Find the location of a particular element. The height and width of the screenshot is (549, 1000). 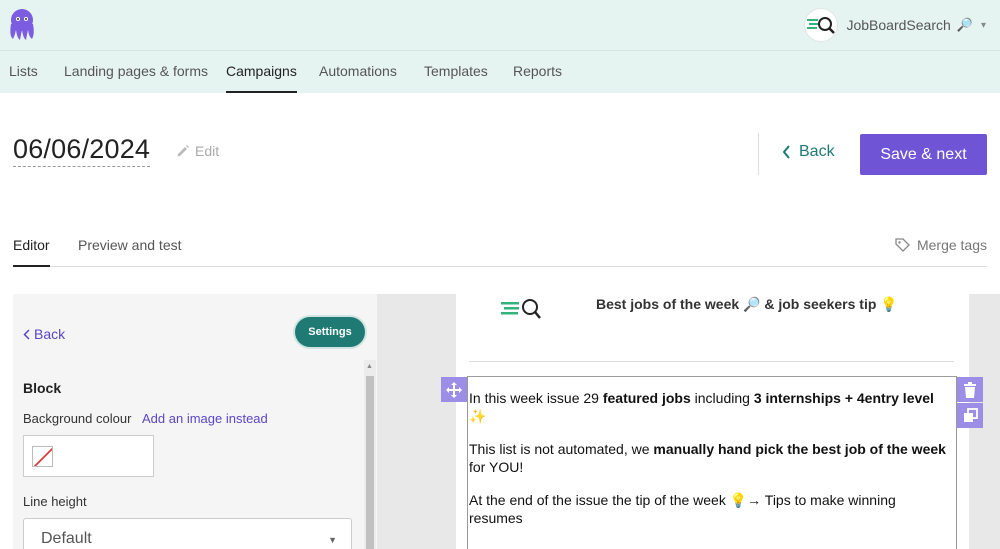

tab-preview-and-test: Preview and test is located at coordinates (130, 252).